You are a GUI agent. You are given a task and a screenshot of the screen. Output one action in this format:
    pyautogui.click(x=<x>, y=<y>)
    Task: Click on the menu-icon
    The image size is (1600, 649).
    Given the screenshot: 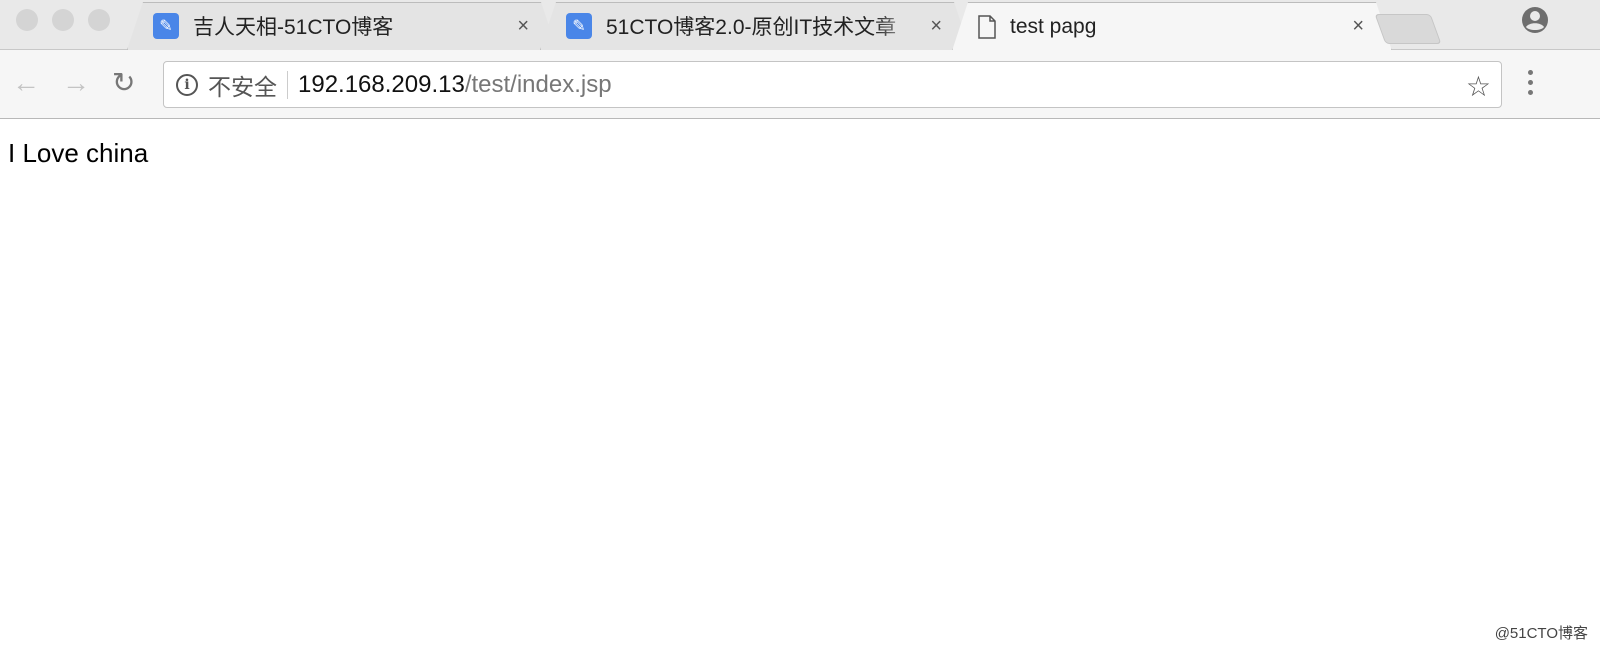 What is the action you would take?
    pyautogui.click(x=1531, y=85)
    